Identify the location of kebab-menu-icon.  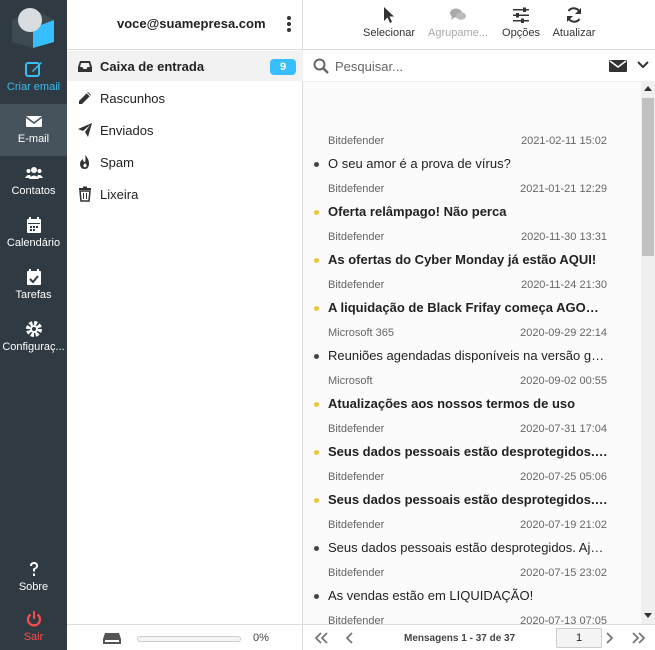
(289, 24).